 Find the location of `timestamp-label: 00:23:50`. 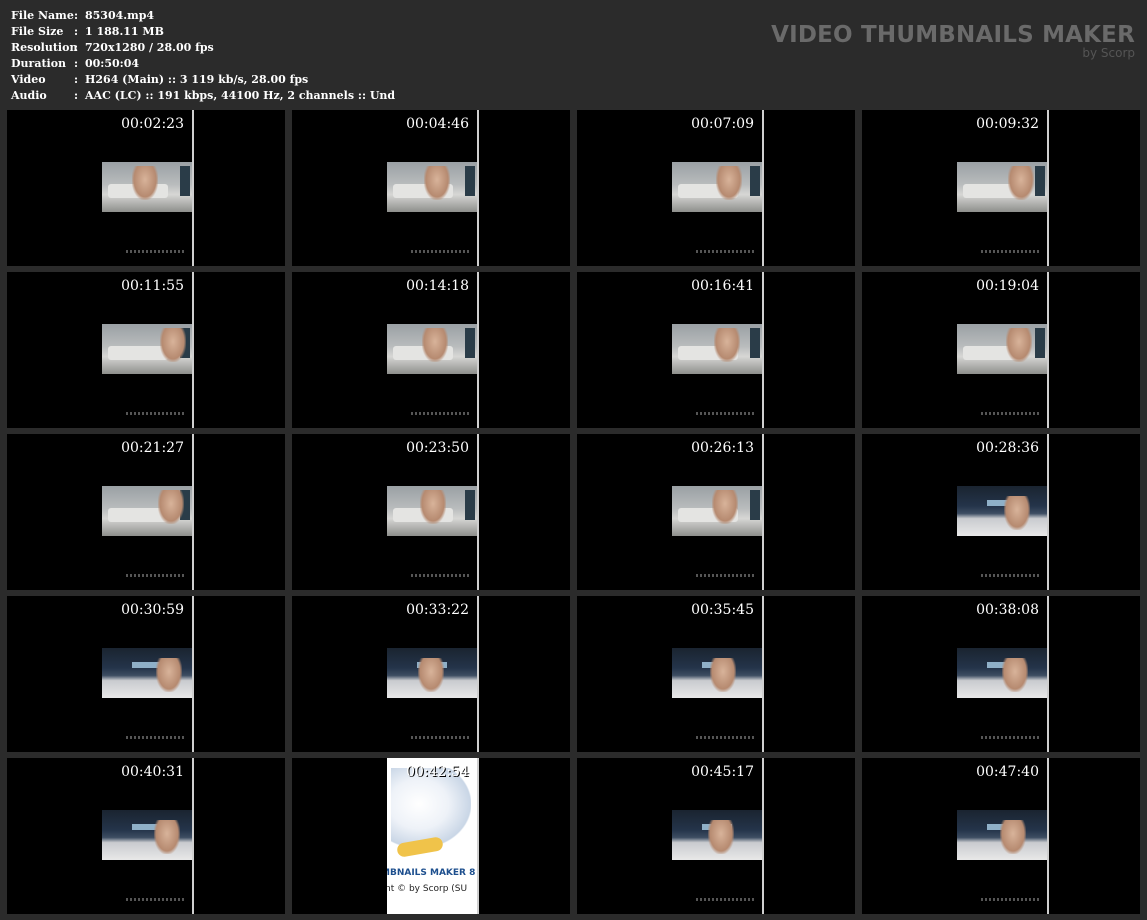

timestamp-label: 00:23:50 is located at coordinates (437, 448).